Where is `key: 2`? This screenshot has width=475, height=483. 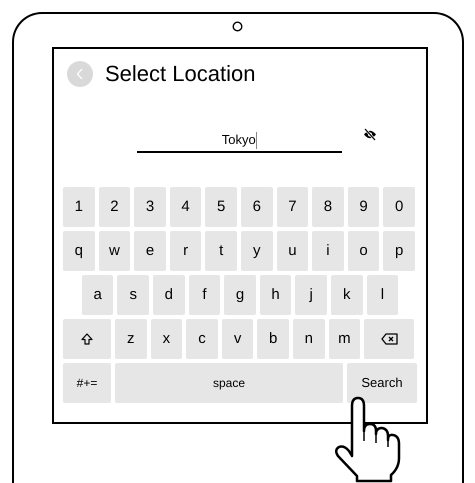 key: 2 is located at coordinates (114, 207).